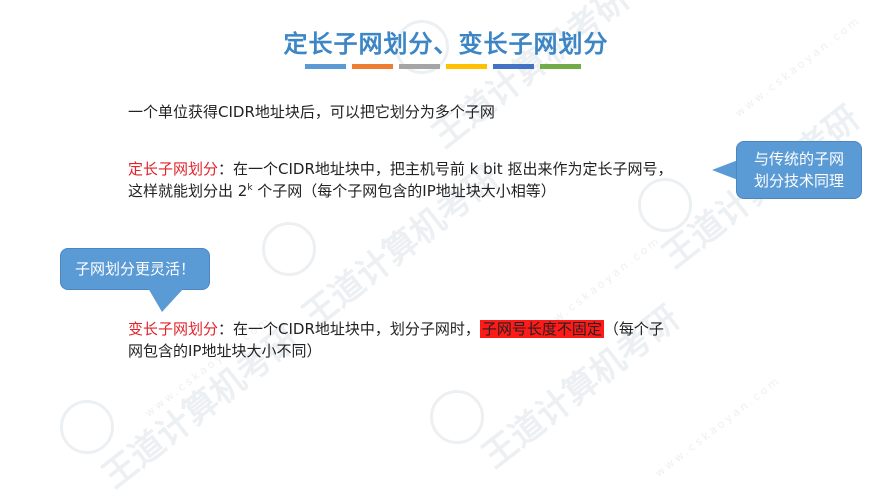  What do you see at coordinates (188, 191) in the screenshot?
I see `fixed-subnet-count-prefix: 这样就能划分出 2` at bounding box center [188, 191].